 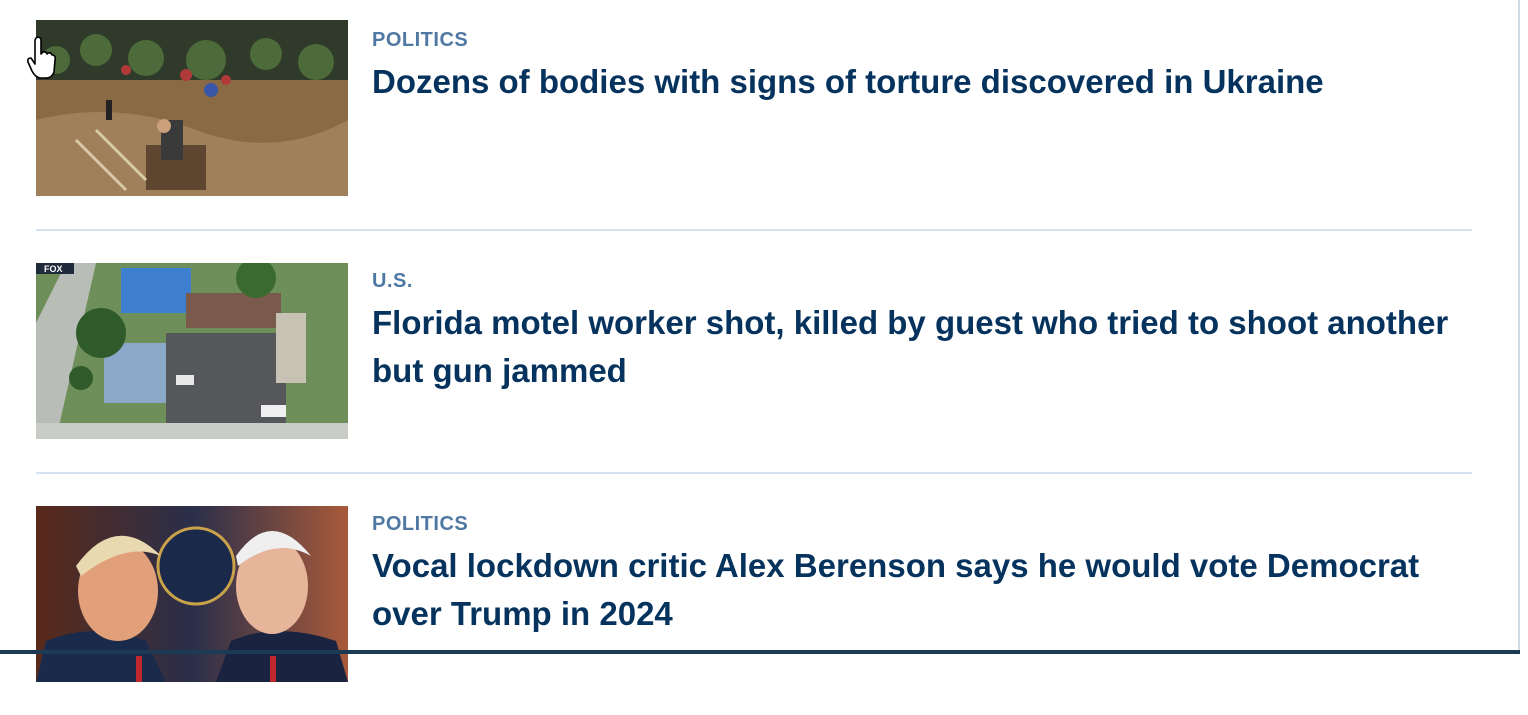 I want to click on article-thumbnail-motel: FOX, so click(x=192, y=351).